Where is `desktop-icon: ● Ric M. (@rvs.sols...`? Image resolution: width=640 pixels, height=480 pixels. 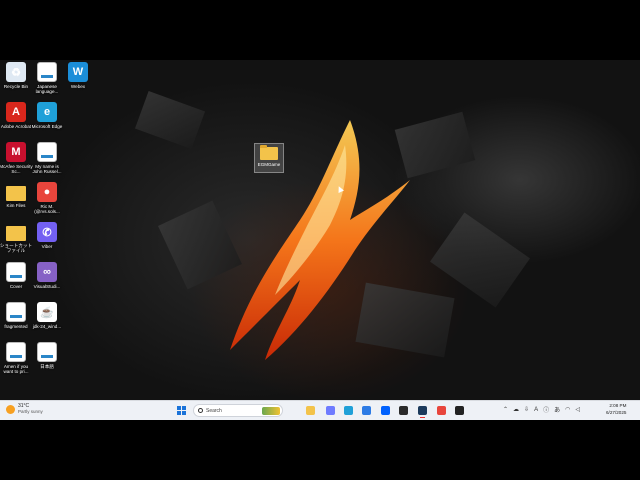 desktop-icon: ● Ric M. (@rvs.sols... is located at coordinates (47, 198).